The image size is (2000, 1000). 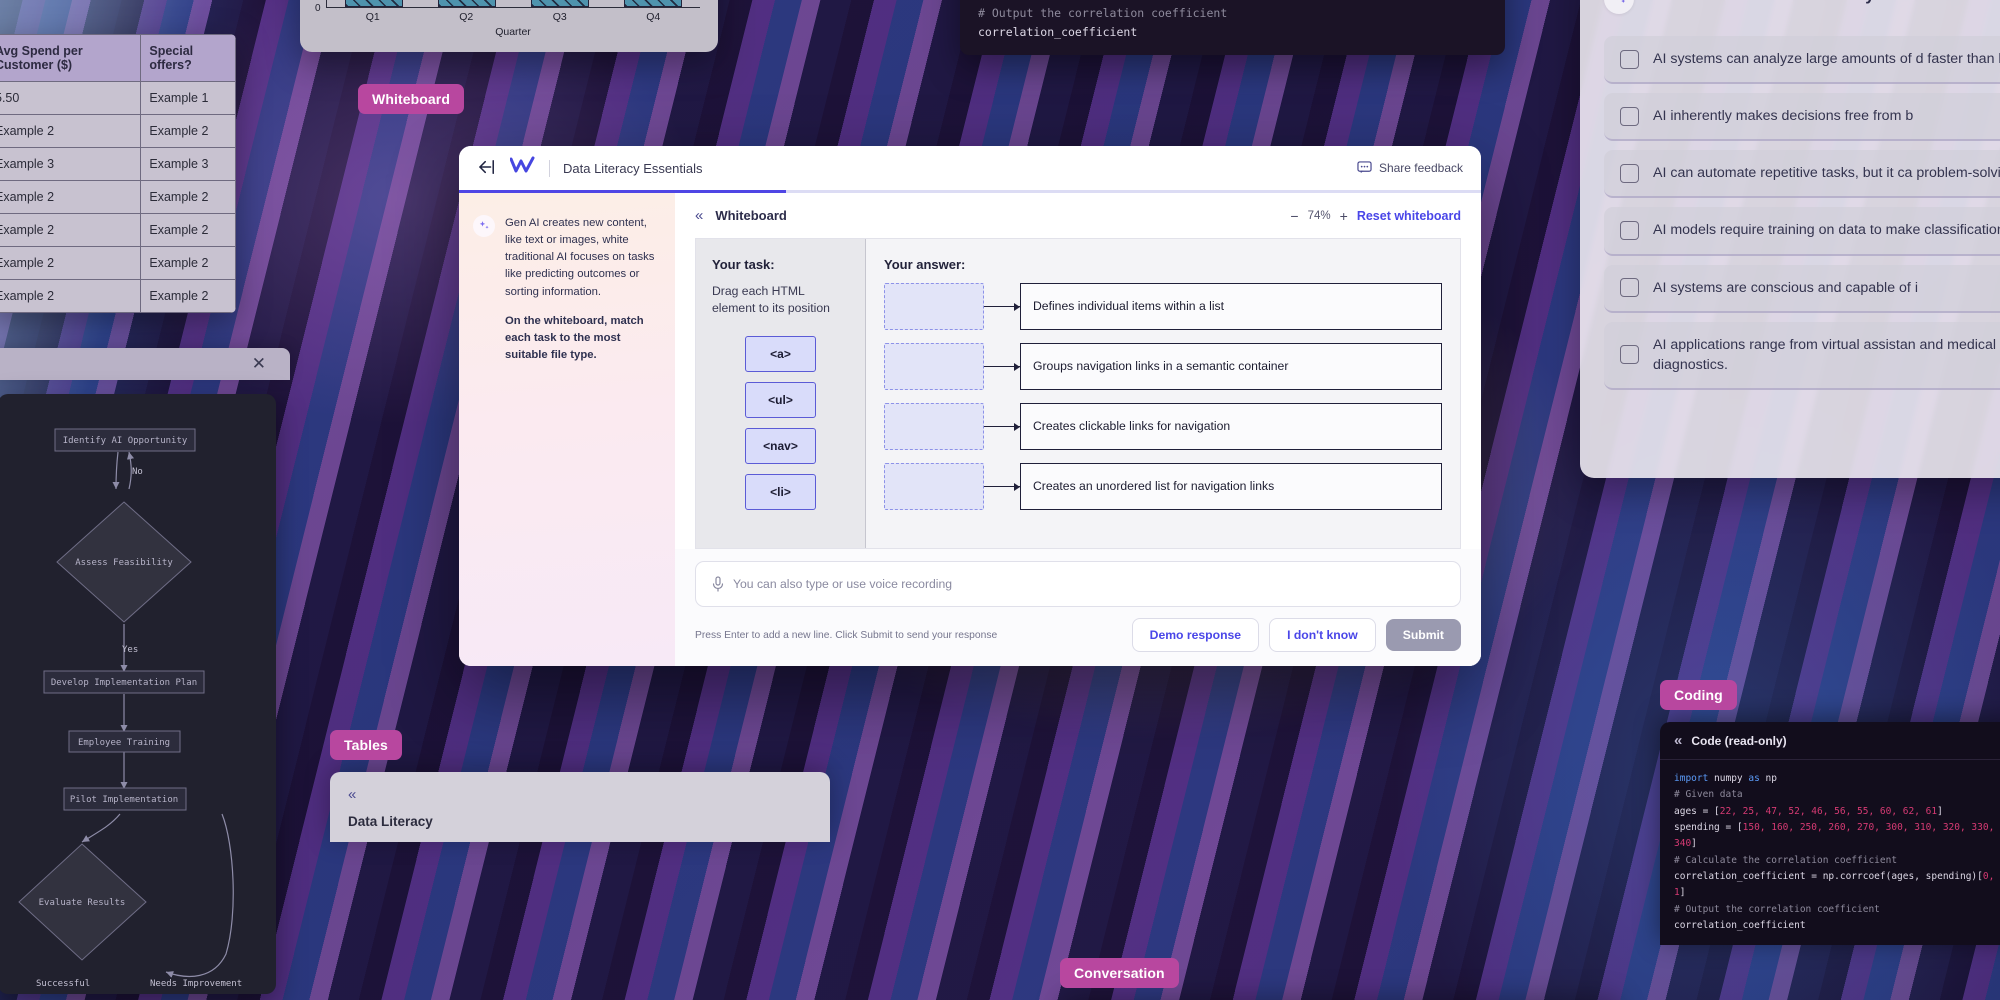 I want to click on code-line: # Output the correlation coefficient, so click(x=1777, y=909).